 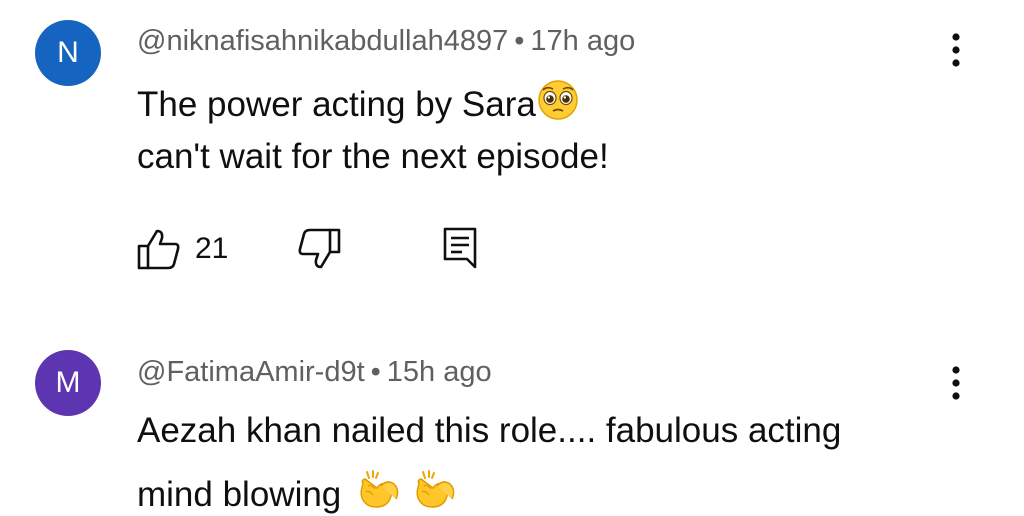 What do you see at coordinates (583, 41) in the screenshot?
I see `comment-time: 17h ago` at bounding box center [583, 41].